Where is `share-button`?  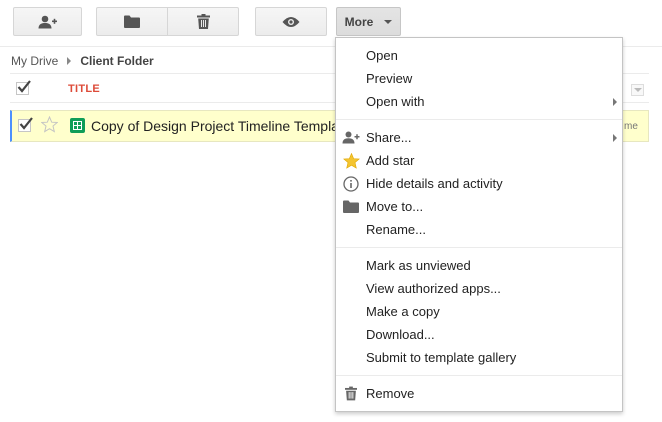 share-button is located at coordinates (47, 21).